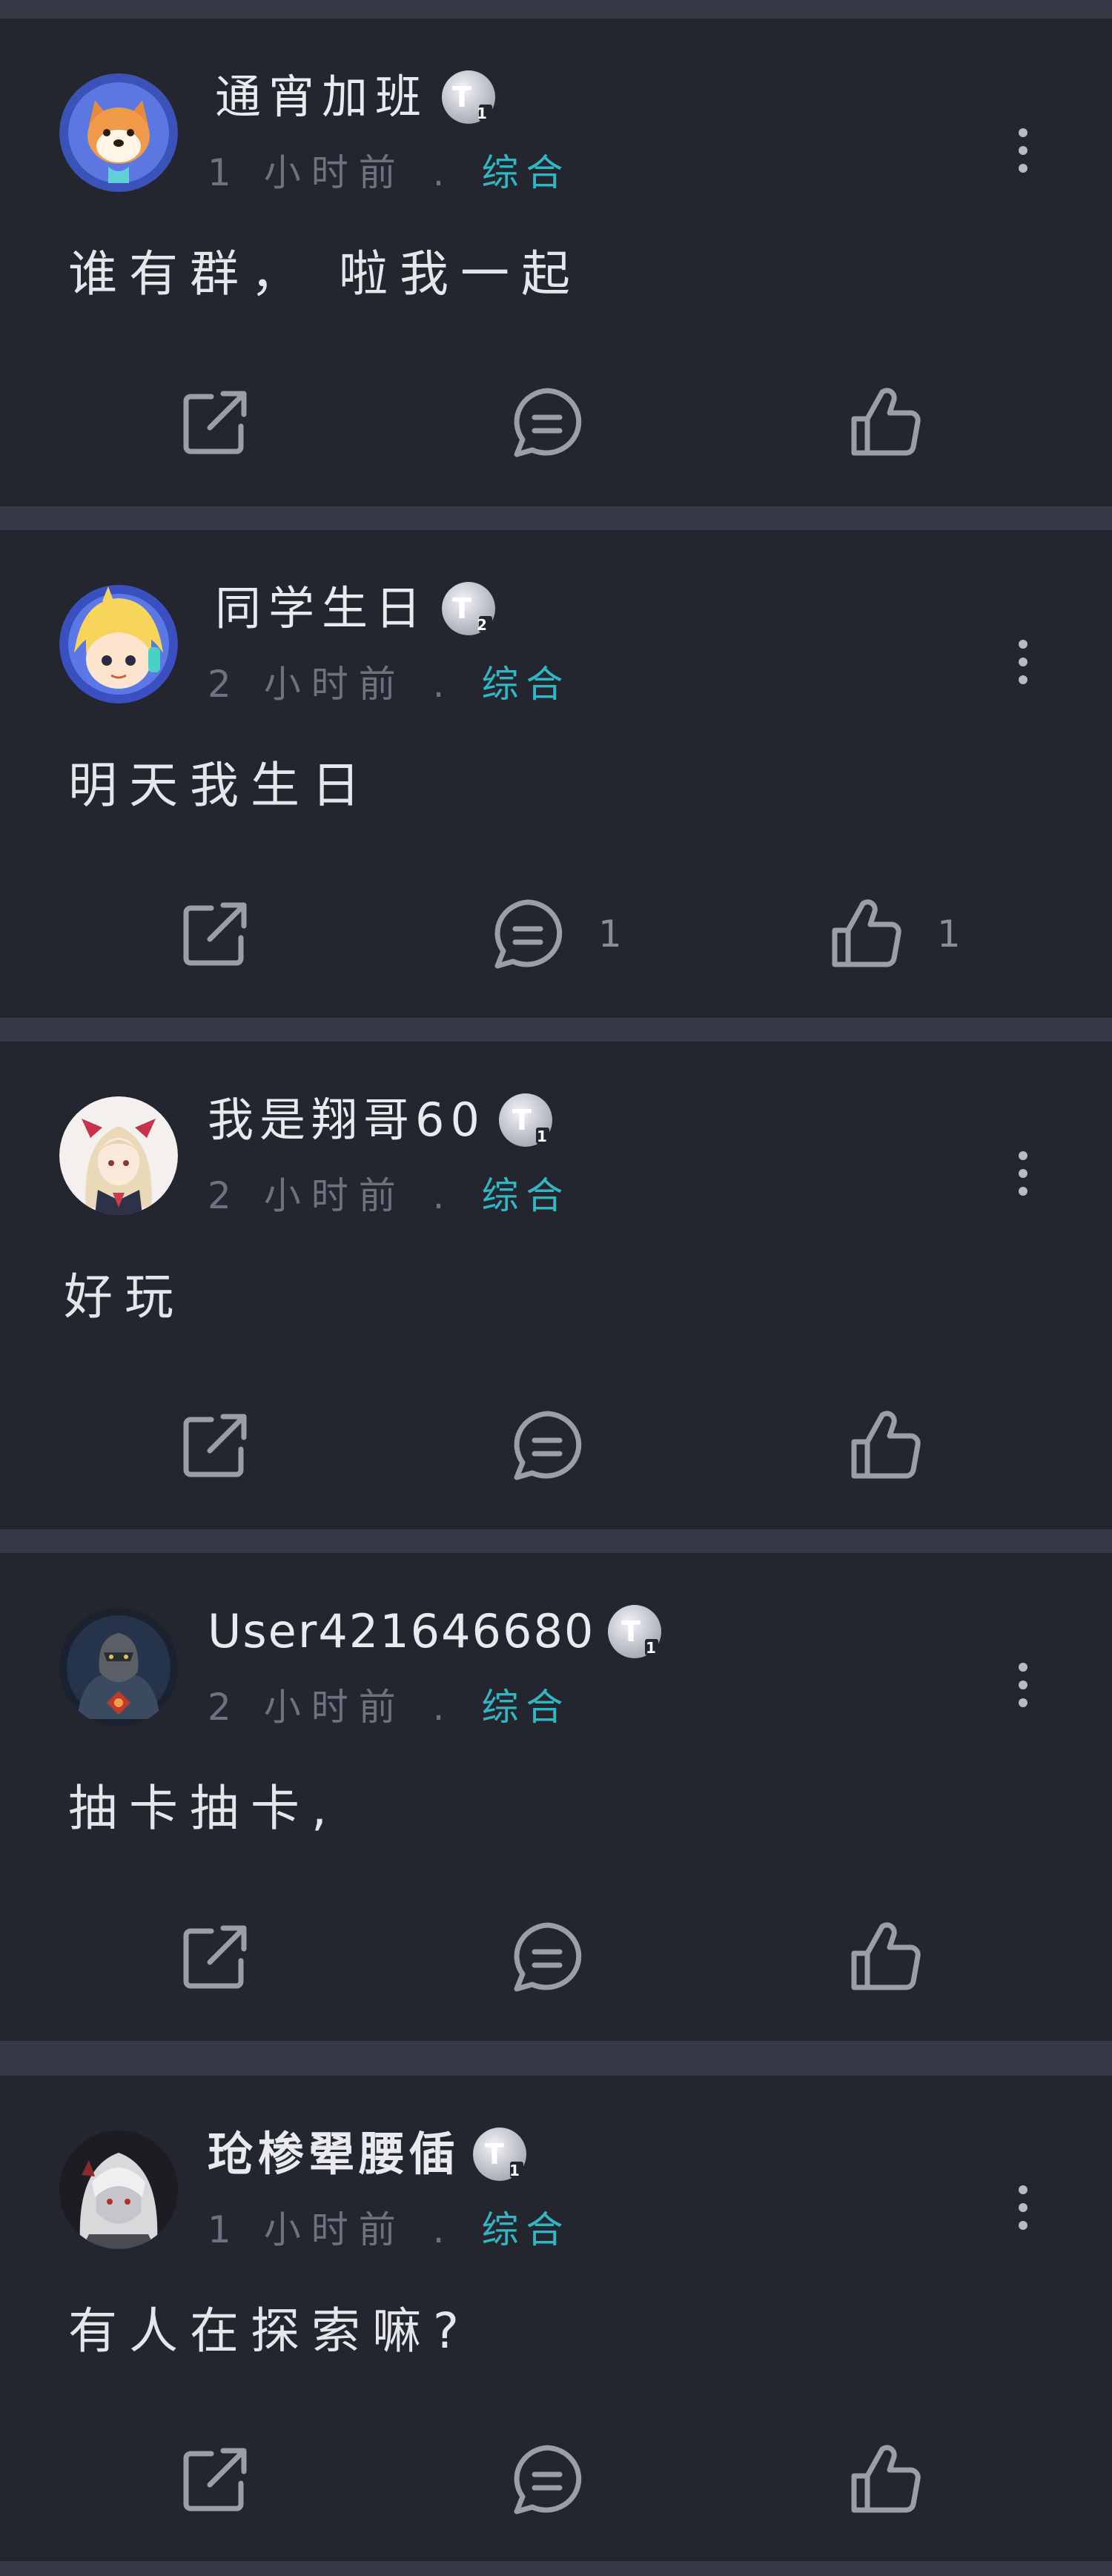  Describe the element at coordinates (124, 1297) in the screenshot. I see `post-content: 好玩` at that location.